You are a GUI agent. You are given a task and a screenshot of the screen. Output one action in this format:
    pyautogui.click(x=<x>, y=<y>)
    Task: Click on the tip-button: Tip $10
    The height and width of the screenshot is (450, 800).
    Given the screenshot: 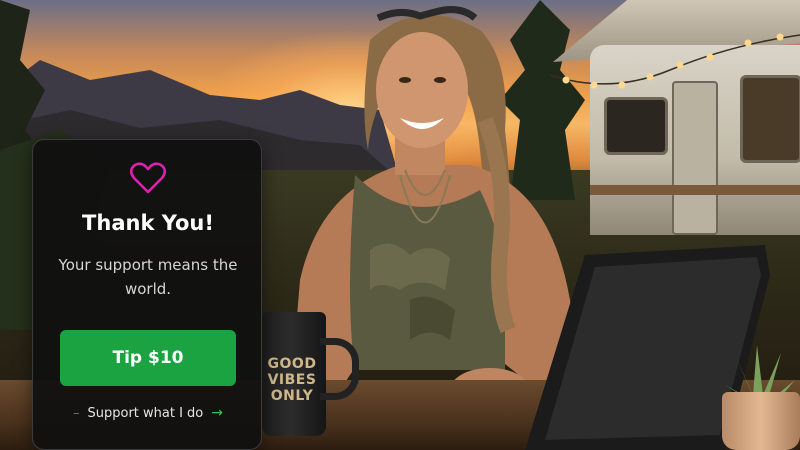 What is the action you would take?
    pyautogui.click(x=148, y=358)
    